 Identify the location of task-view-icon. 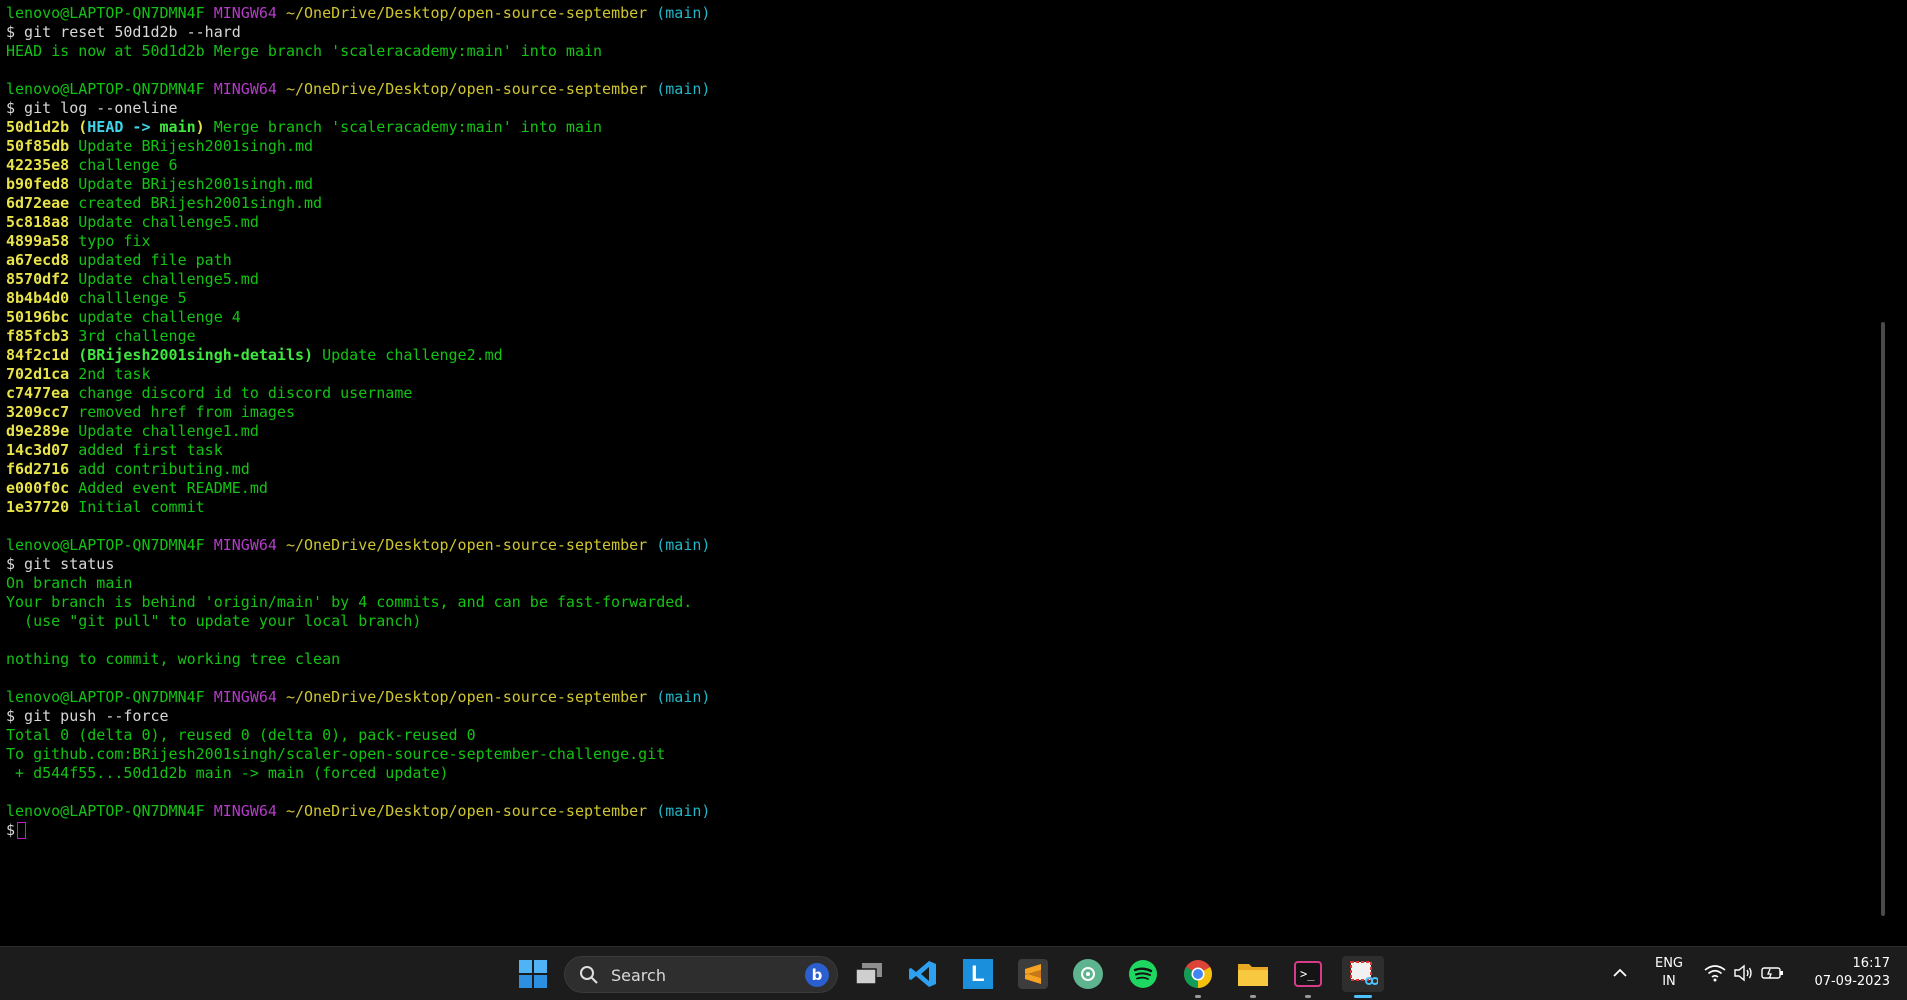
(869, 974).